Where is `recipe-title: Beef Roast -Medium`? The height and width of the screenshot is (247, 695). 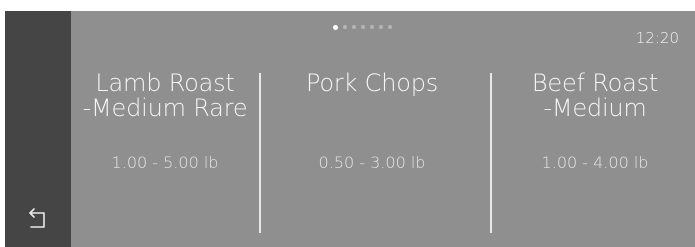
recipe-title: Beef Roast -Medium is located at coordinates (595, 95).